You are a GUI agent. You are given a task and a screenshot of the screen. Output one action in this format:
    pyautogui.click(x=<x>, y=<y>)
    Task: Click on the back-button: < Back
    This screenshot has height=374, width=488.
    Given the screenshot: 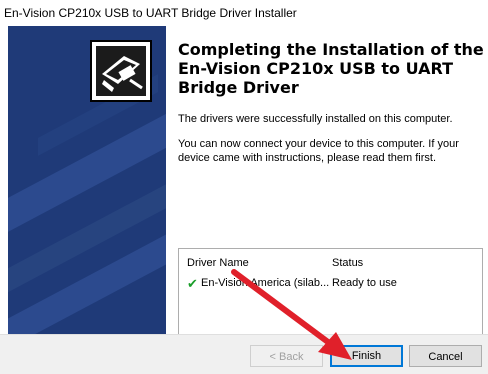 What is the action you would take?
    pyautogui.click(x=286, y=356)
    